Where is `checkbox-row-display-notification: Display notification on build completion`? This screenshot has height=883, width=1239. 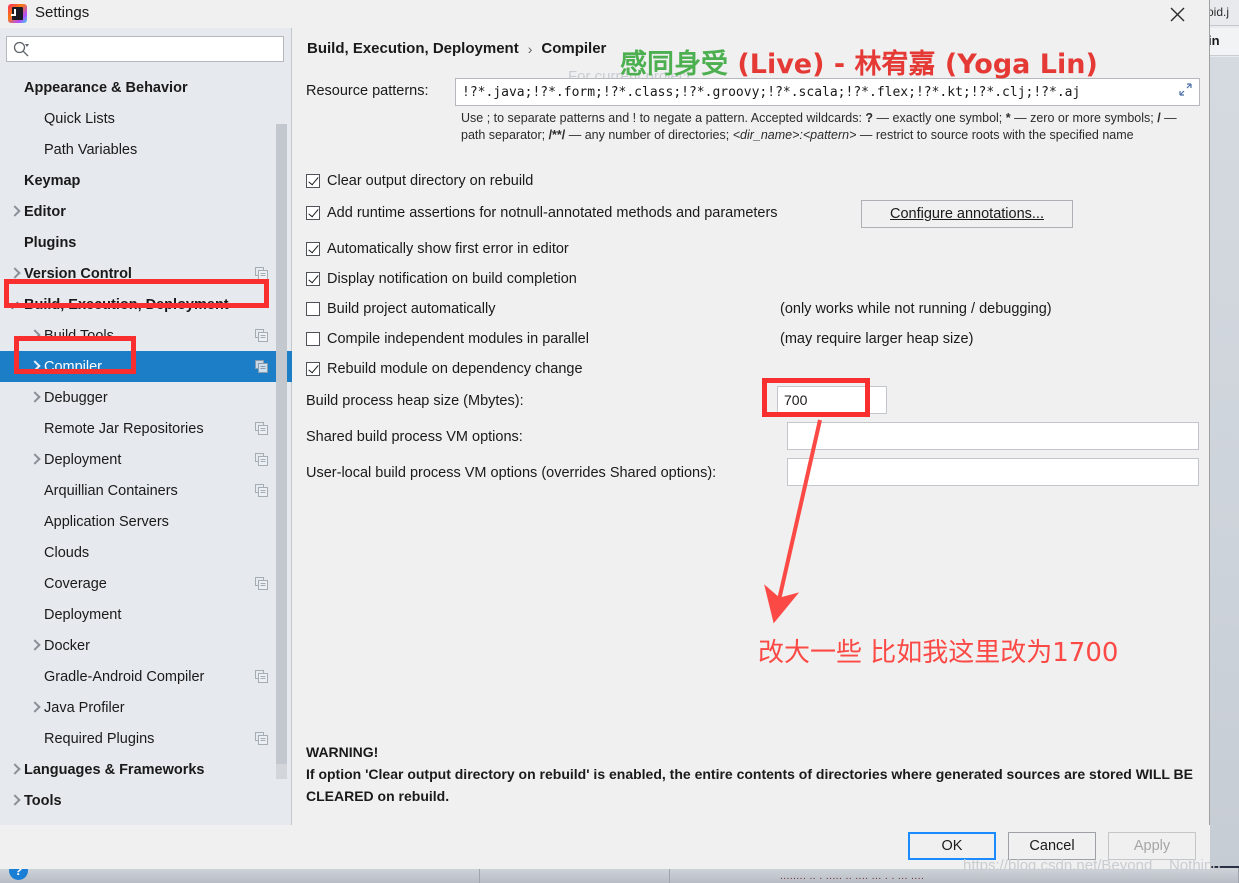 checkbox-row-display-notification: Display notification on build completion is located at coordinates (441, 279).